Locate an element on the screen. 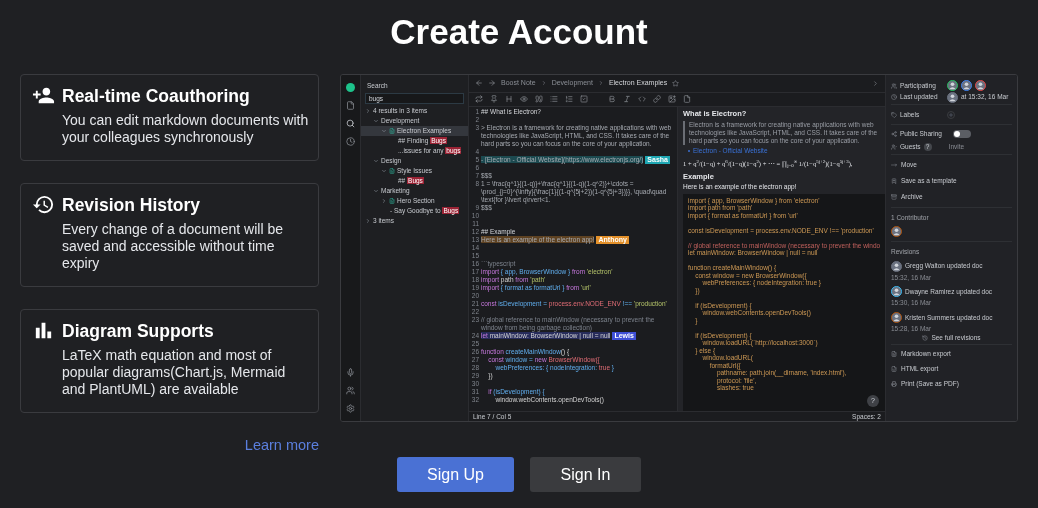 The width and height of the screenshot is (1038, 508). sign-up-button: Sign Up is located at coordinates (455, 474).